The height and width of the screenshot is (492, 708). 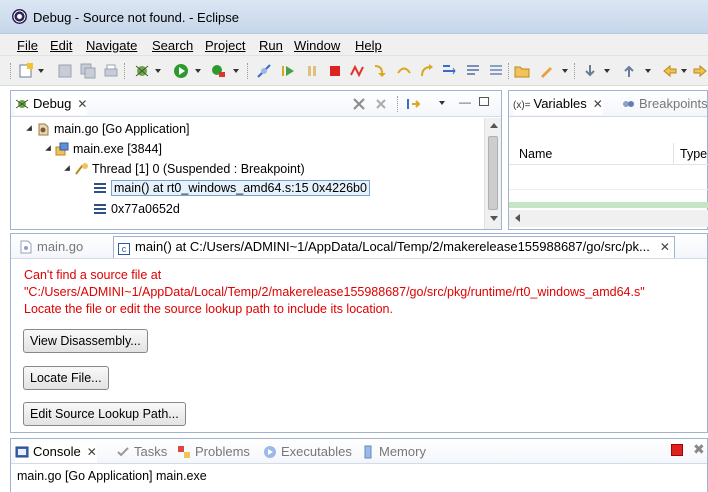 What do you see at coordinates (218, 71) in the screenshot?
I see `external-tools-icon` at bounding box center [218, 71].